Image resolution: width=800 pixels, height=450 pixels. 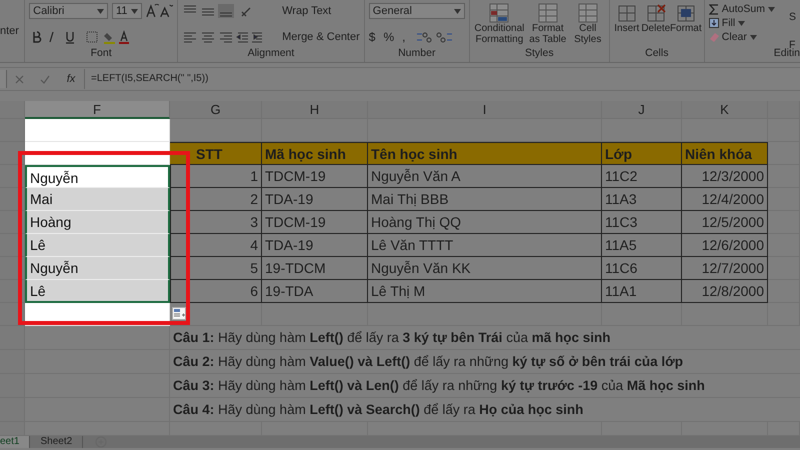 What do you see at coordinates (741, 9) in the screenshot?
I see `editing-button: AutoSum` at bounding box center [741, 9].